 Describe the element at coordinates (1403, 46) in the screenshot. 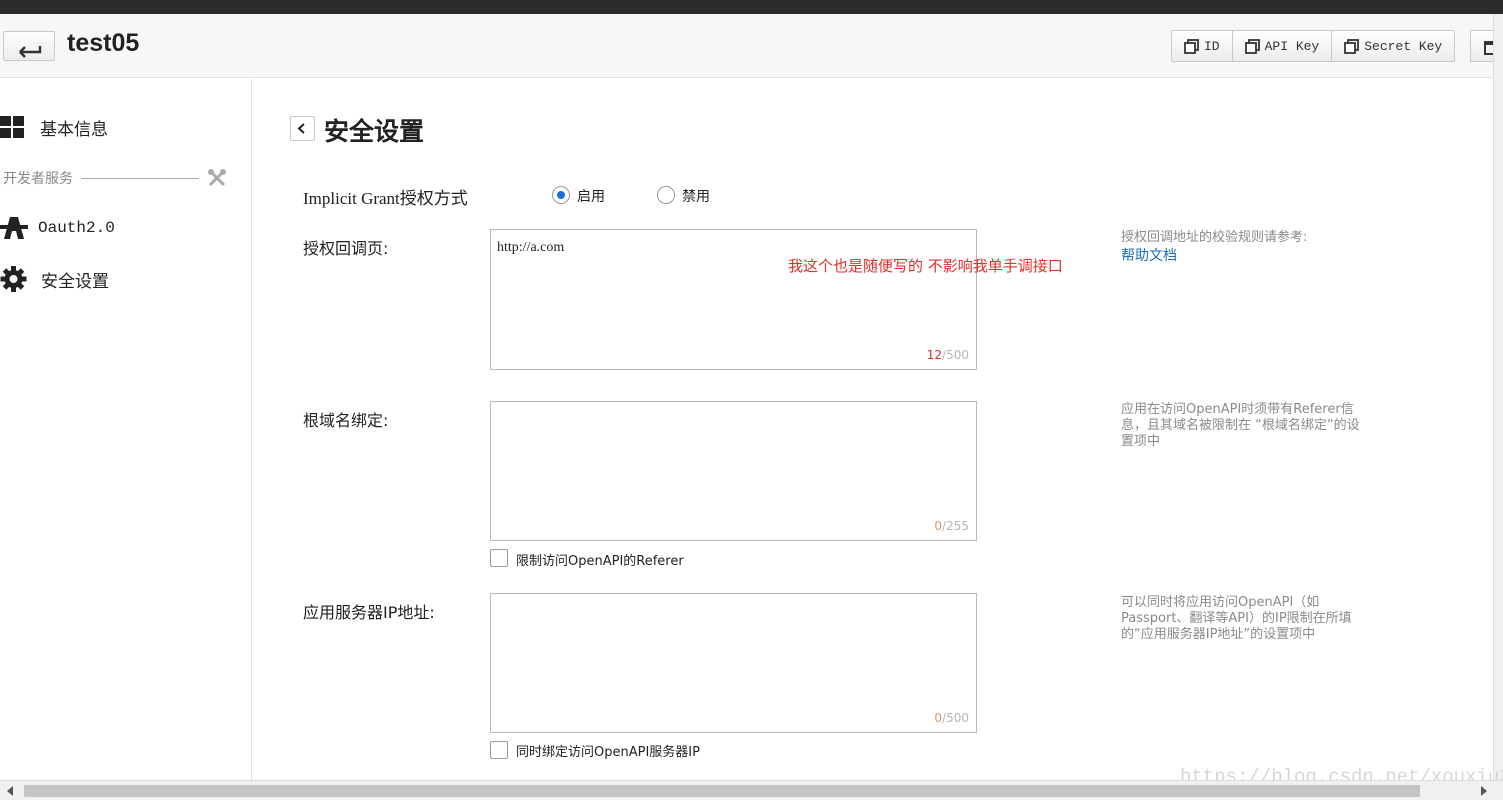

I see `copy-secret-key-label: Secret Key` at that location.